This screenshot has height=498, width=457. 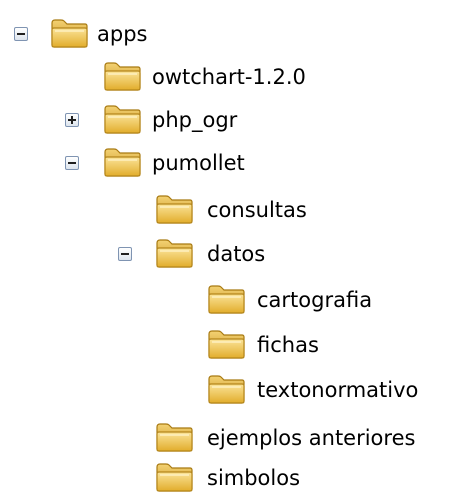 What do you see at coordinates (150, 254) in the screenshot?
I see `tree-item-datos: datos` at bounding box center [150, 254].